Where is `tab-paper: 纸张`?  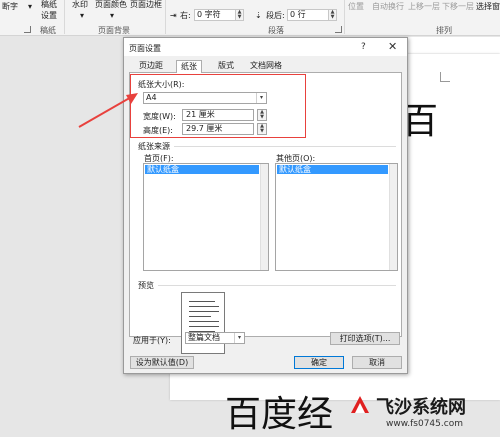
tab-paper: 纸张 is located at coordinates (189, 66).